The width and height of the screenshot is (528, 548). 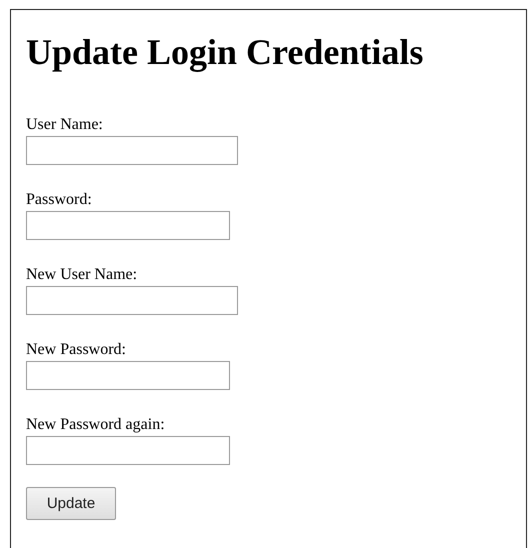 What do you see at coordinates (64, 125) in the screenshot?
I see `field-label: User Name:` at bounding box center [64, 125].